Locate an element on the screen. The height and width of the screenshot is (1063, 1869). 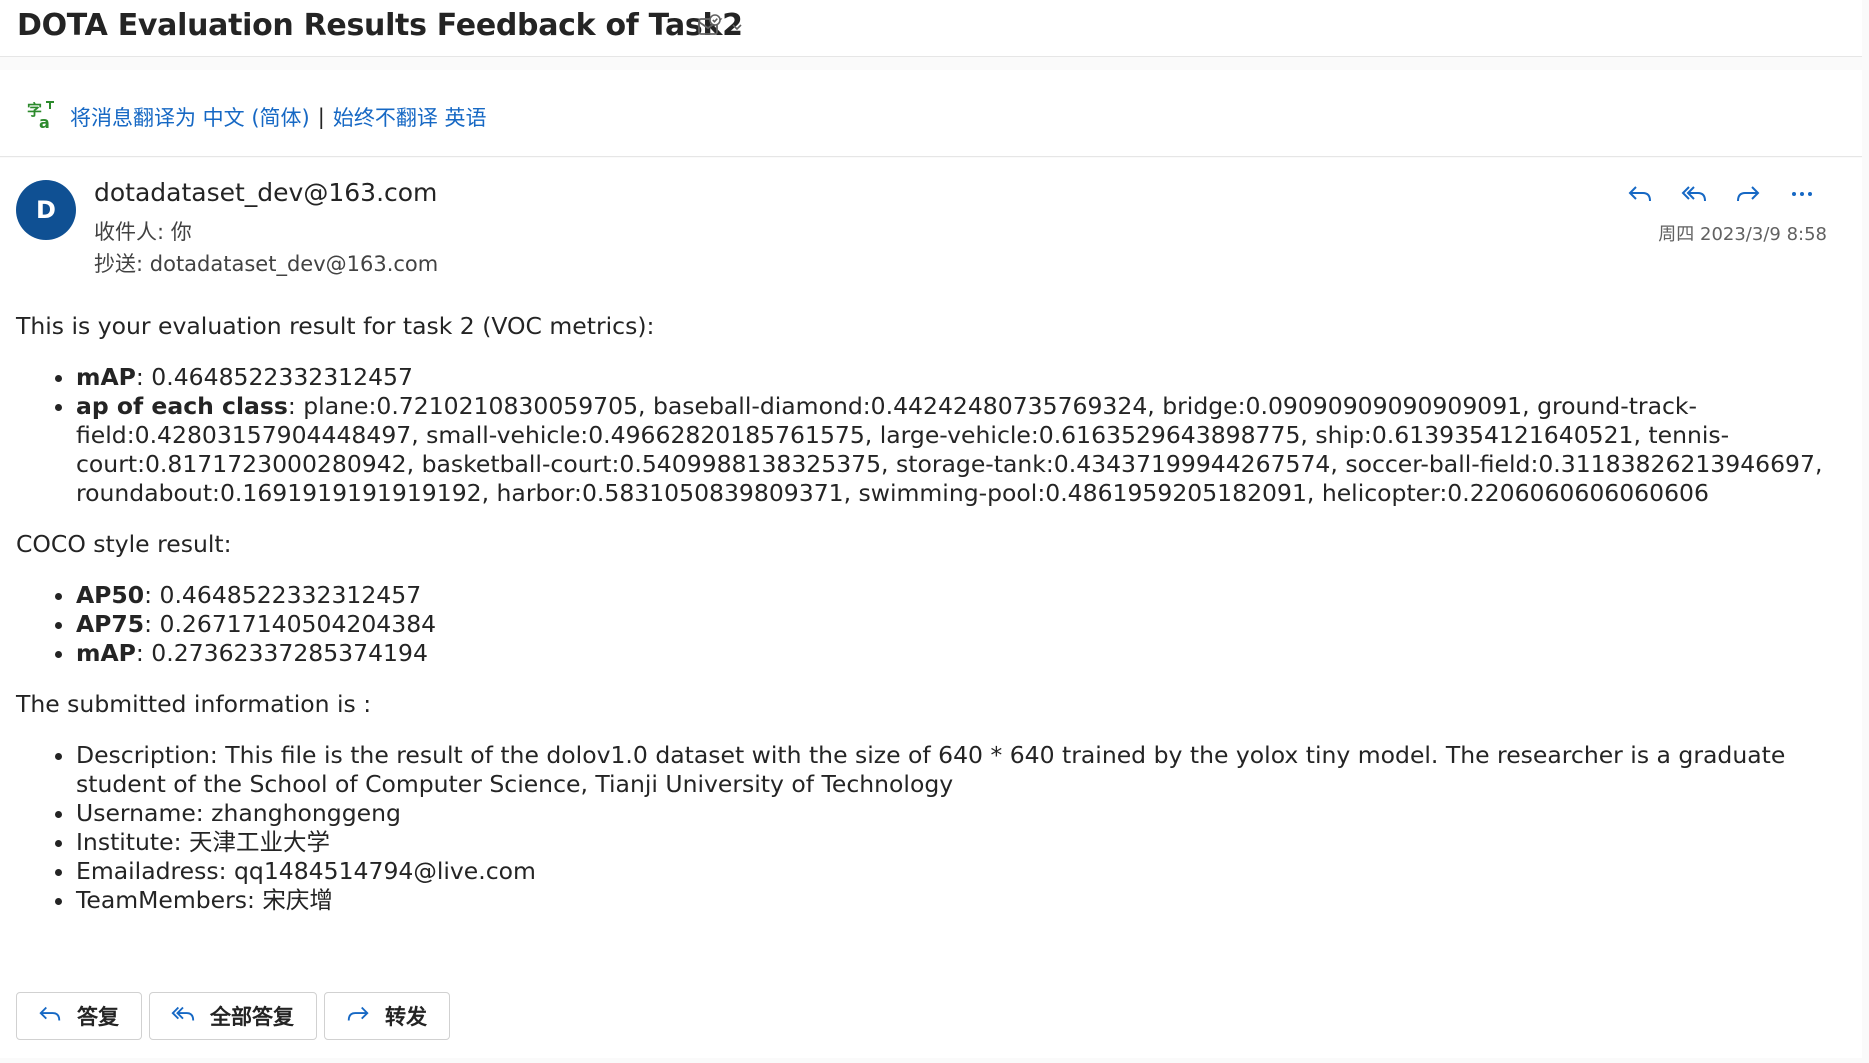
never-translate-link: 始终不翻译 英语 is located at coordinates (410, 117).